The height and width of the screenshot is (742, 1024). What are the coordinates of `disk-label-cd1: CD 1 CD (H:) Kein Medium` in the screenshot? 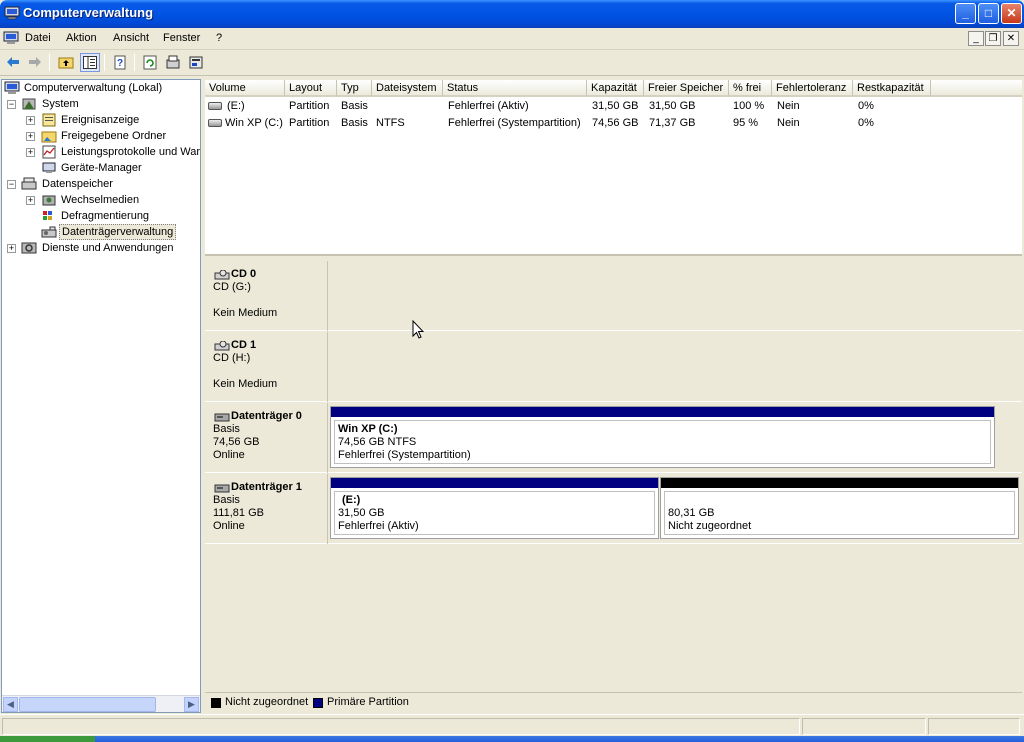 It's located at (266, 367).